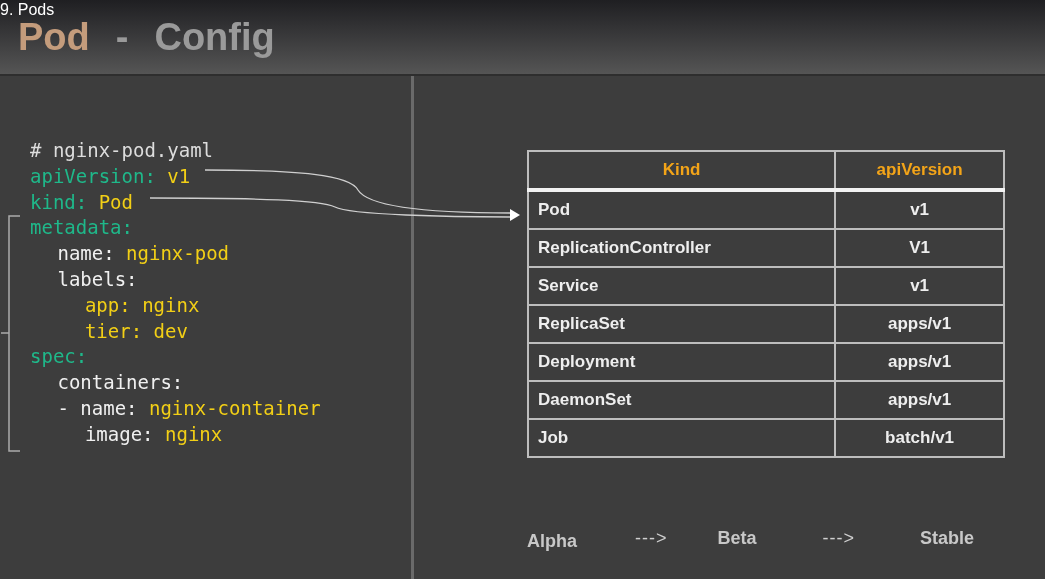  I want to click on slide-title: -, so click(122, 37).